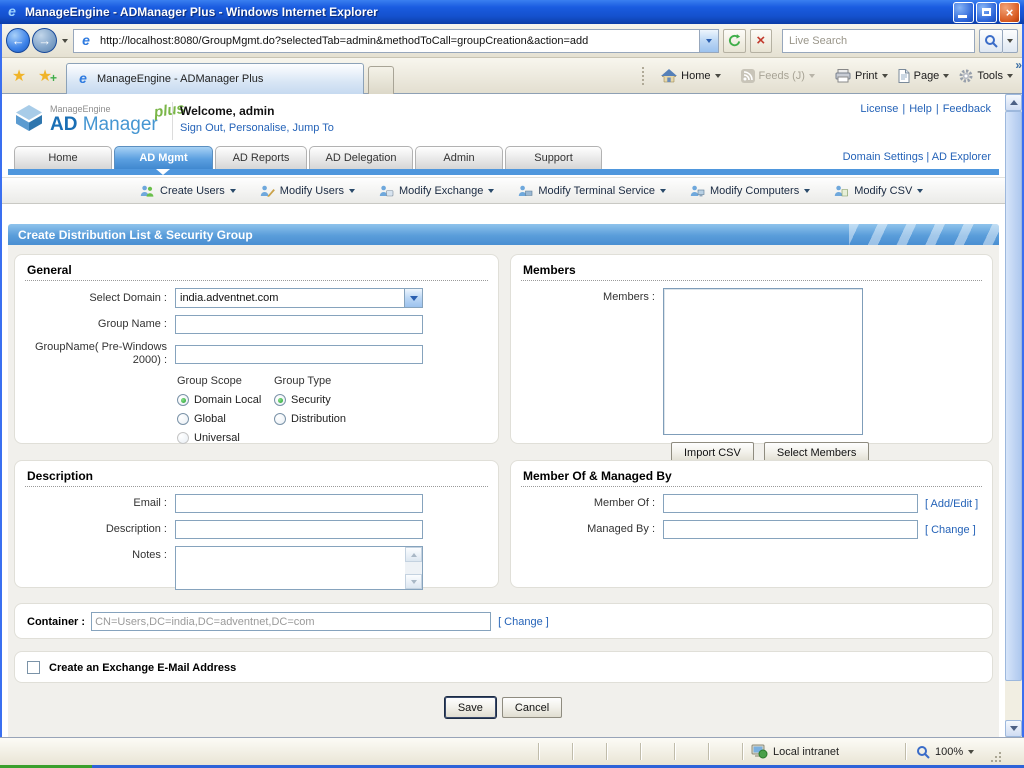  I want to click on minimize-button, so click(963, 12).